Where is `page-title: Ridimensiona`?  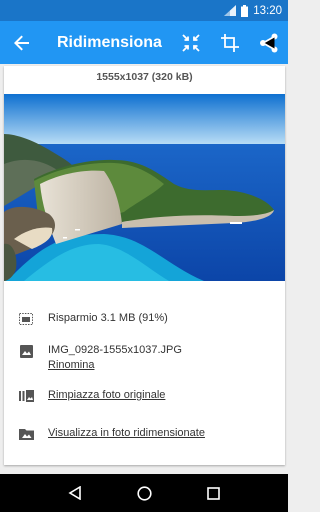
page-title: Ridimensiona is located at coordinates (109, 42).